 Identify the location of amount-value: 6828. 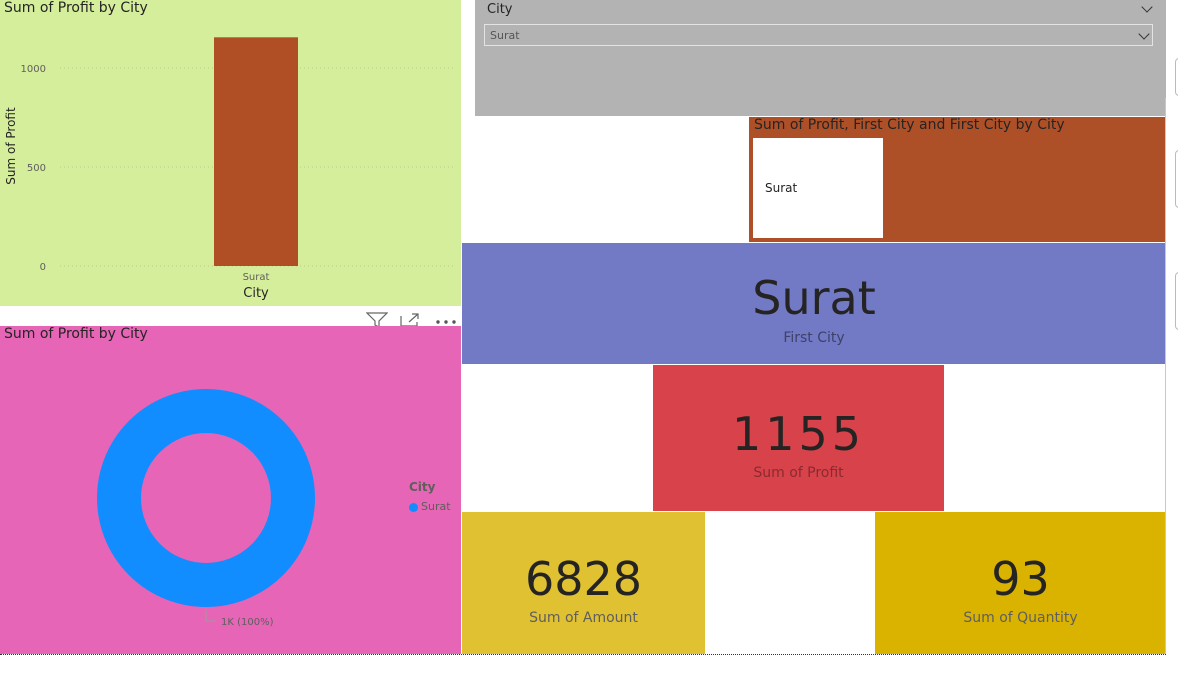
(583, 579).